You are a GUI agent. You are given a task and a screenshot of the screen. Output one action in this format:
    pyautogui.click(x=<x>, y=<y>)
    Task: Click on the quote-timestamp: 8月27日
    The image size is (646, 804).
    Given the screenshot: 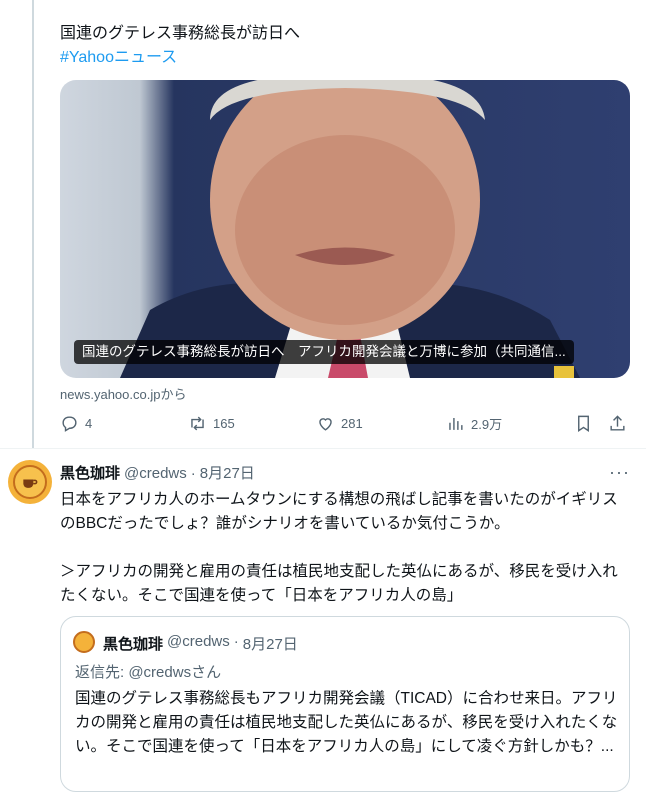 What is the action you would take?
    pyautogui.click(x=270, y=644)
    